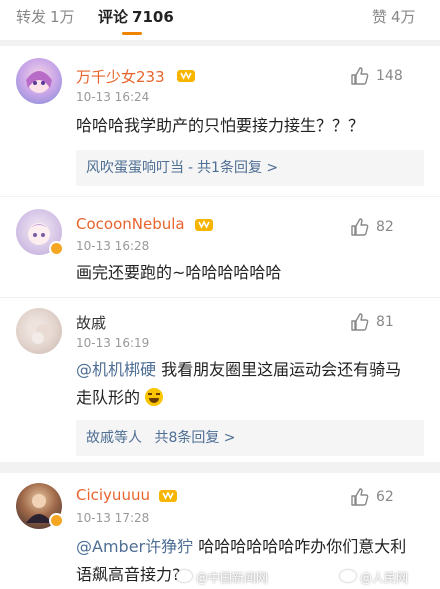 This screenshot has width=440, height=589. I want to click on mention-link: @机机梆硬, so click(116, 369).